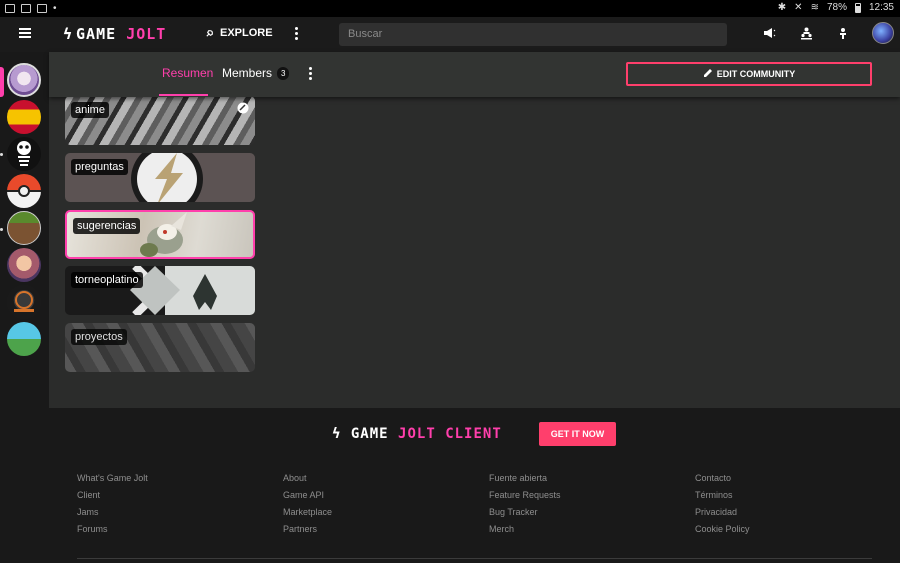  What do you see at coordinates (857, 7) in the screenshot?
I see `battery-icon` at bounding box center [857, 7].